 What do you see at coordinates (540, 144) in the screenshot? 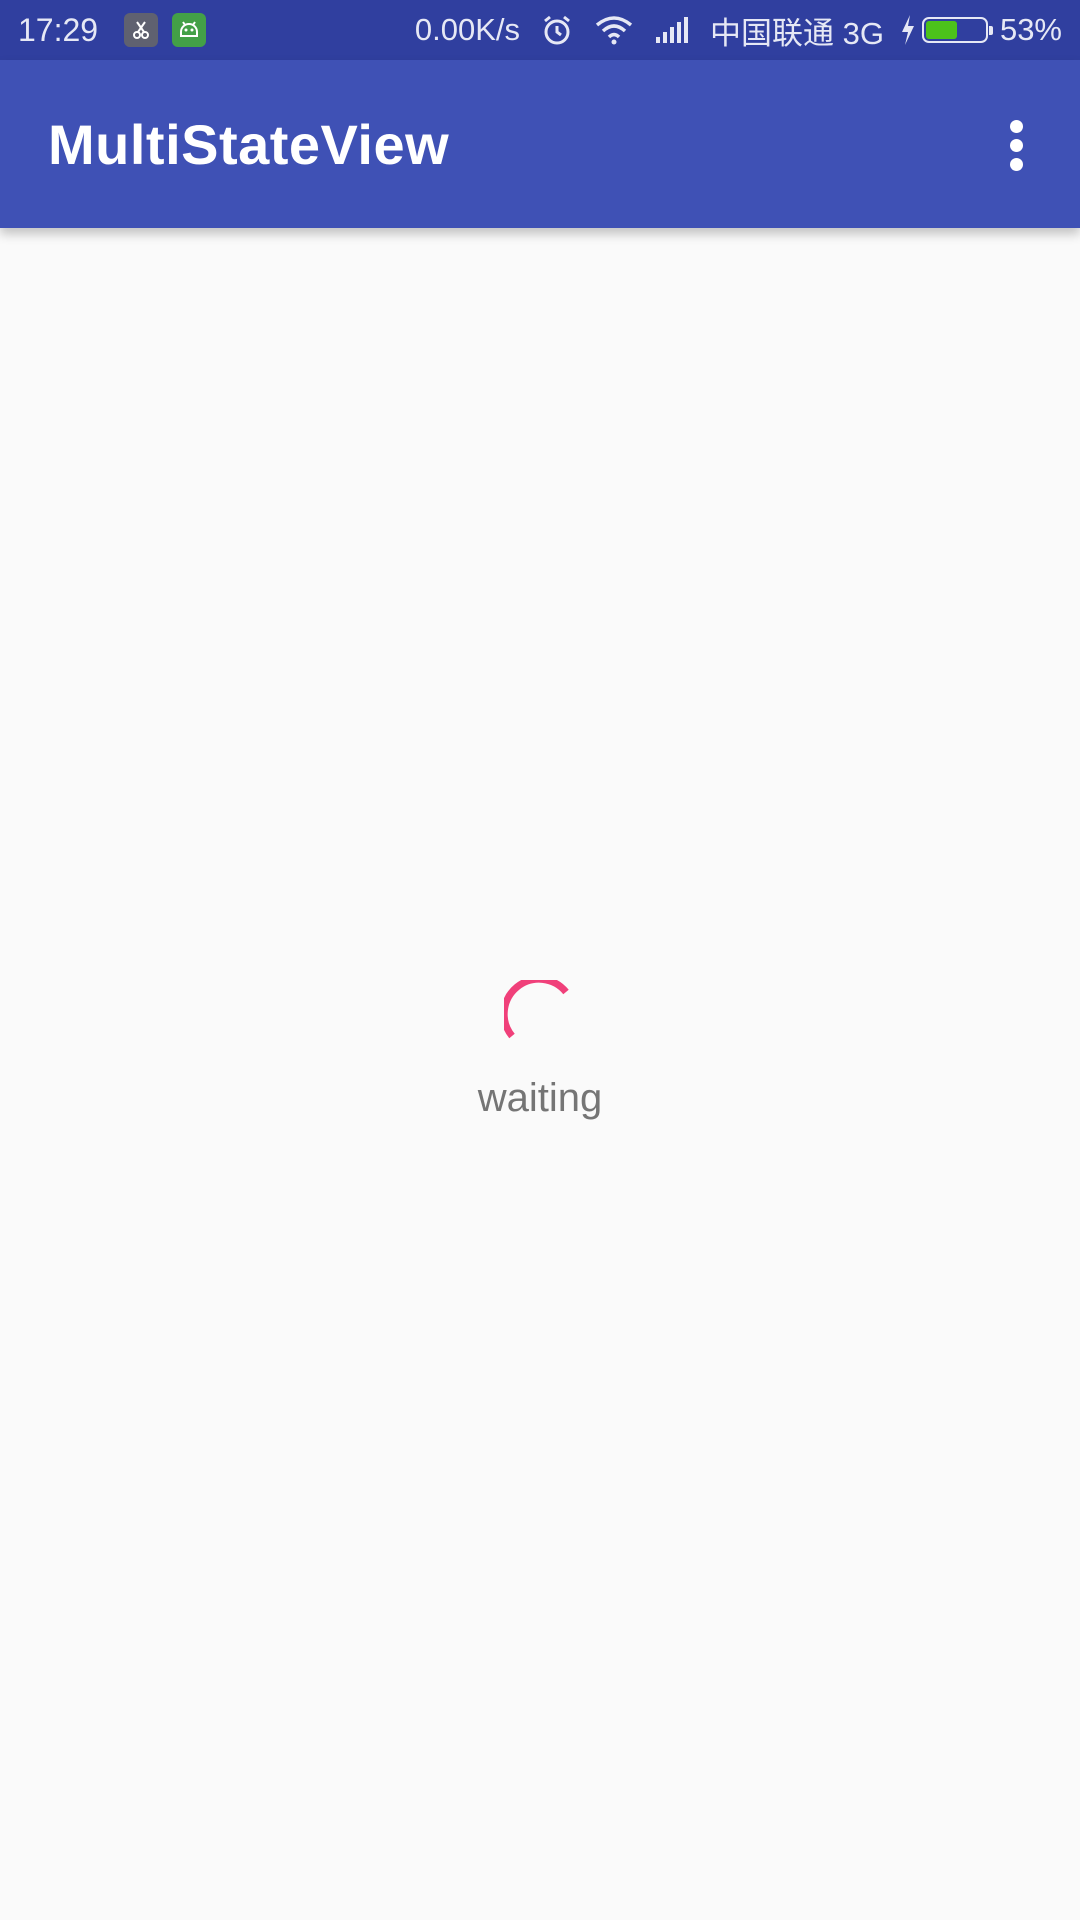
I see `app-bar: MultiStateView` at bounding box center [540, 144].